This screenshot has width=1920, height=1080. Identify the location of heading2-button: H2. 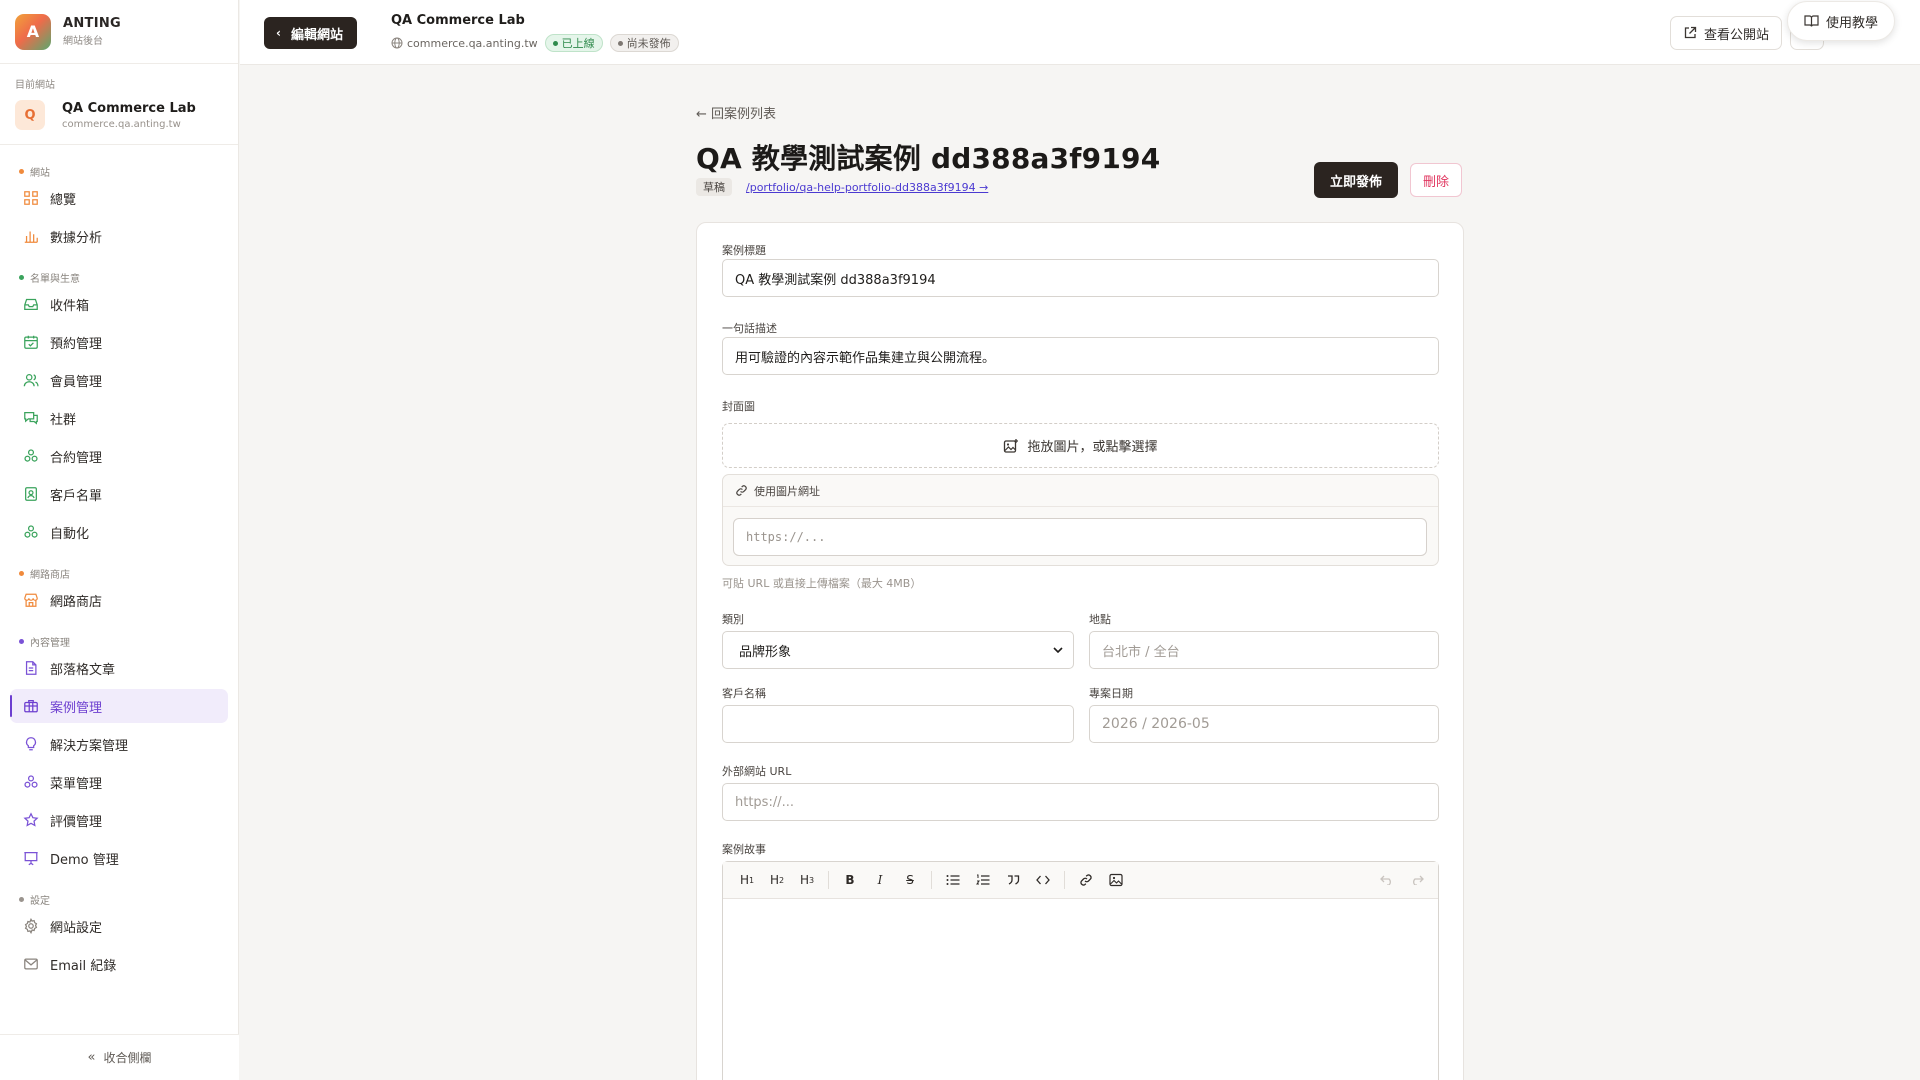
(777, 880).